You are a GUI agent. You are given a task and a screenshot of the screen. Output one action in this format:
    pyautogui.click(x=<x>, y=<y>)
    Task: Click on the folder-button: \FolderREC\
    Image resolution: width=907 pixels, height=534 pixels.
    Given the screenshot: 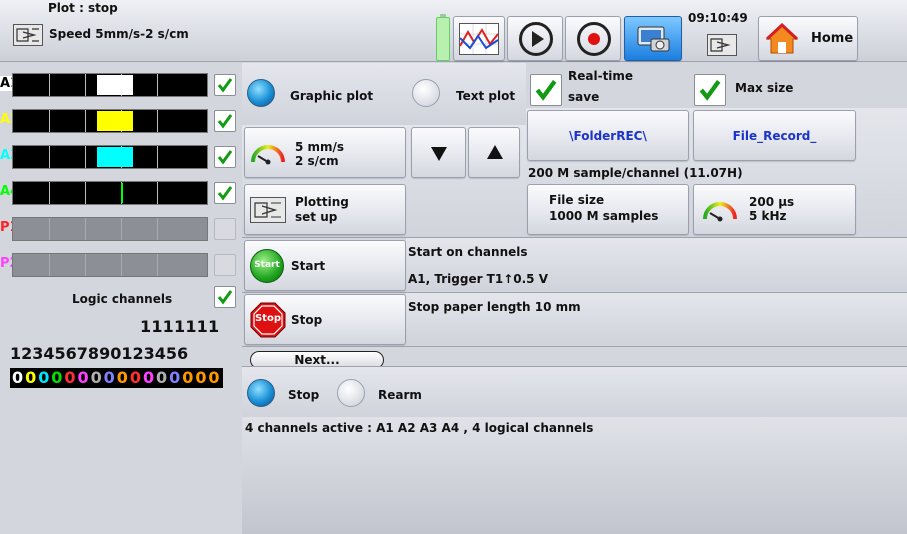 What is the action you would take?
    pyautogui.click(x=608, y=135)
    